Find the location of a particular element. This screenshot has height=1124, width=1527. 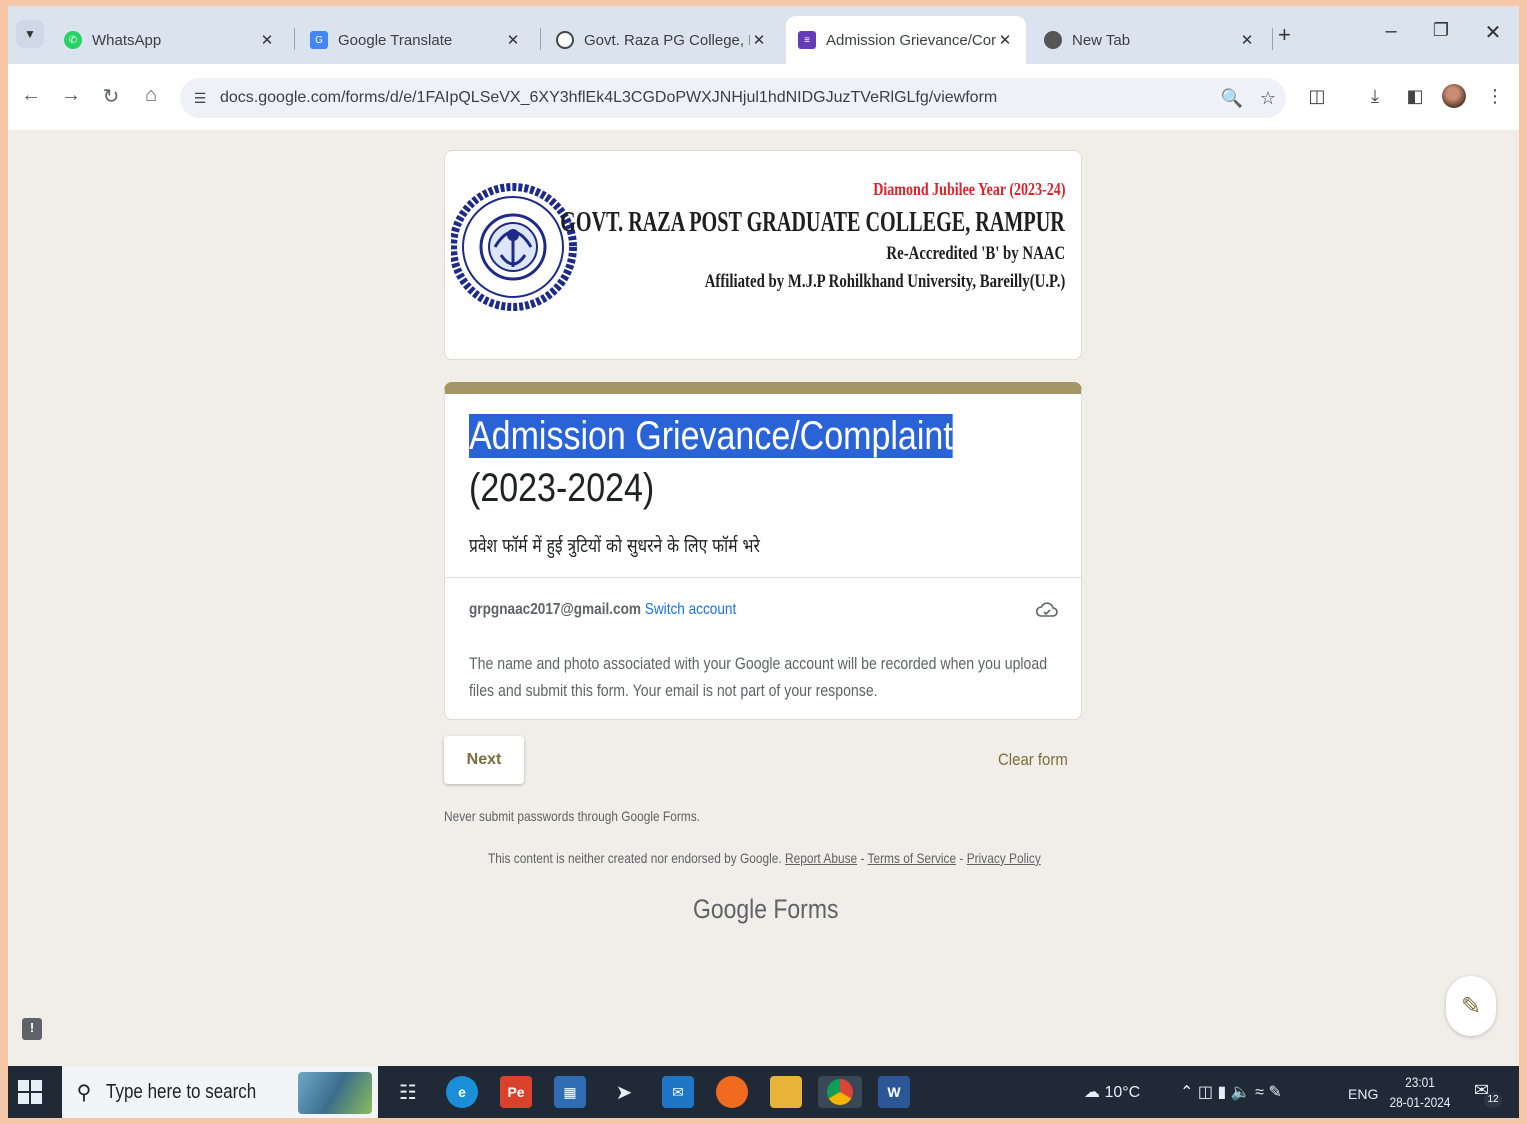

tab-admission-grievance: ≡ Admission Grievance/Comp ✕ is located at coordinates (906, 40).